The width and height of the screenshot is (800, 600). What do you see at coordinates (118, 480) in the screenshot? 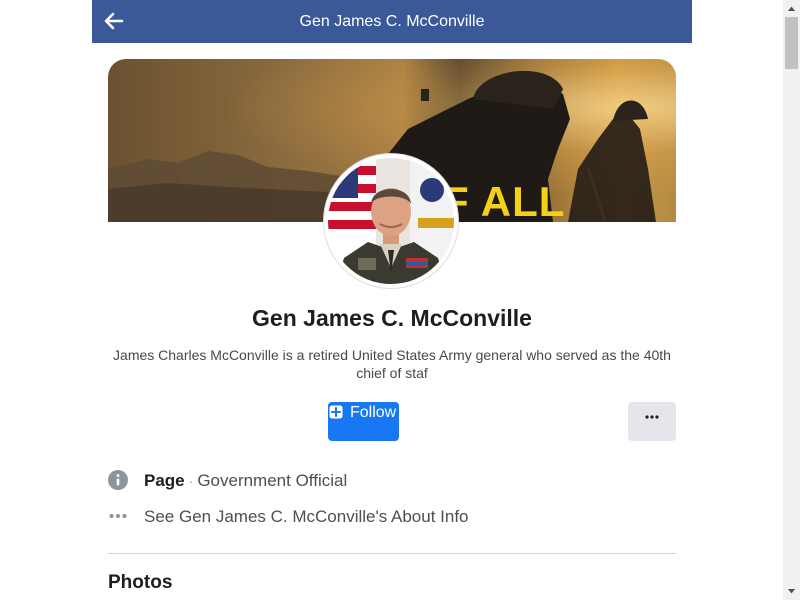
I see `info-circle-icon` at bounding box center [118, 480].